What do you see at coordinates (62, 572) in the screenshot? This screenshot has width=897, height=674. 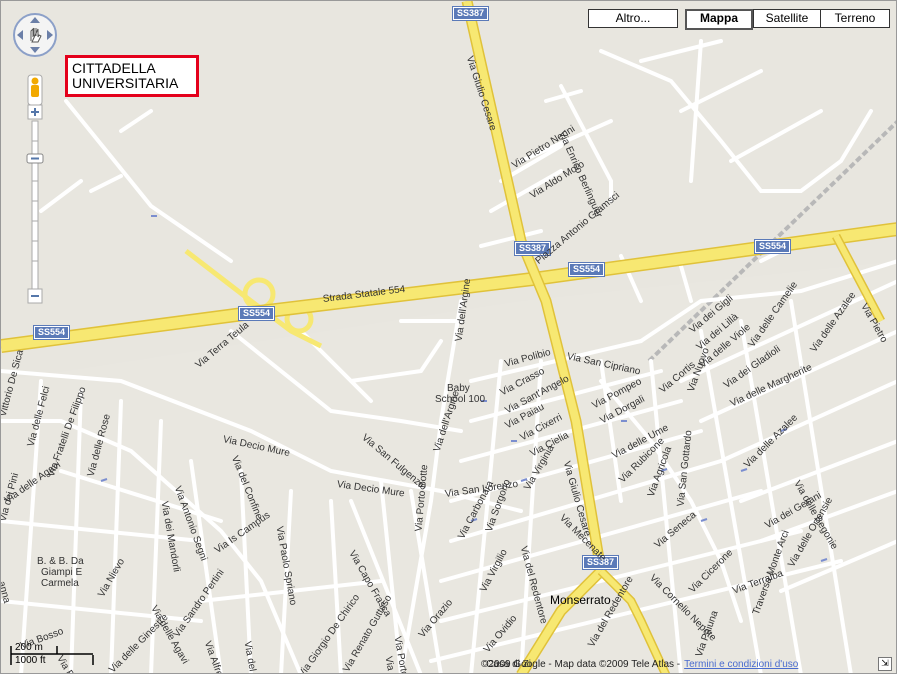 I see `poi-label: Giampi E` at bounding box center [62, 572].